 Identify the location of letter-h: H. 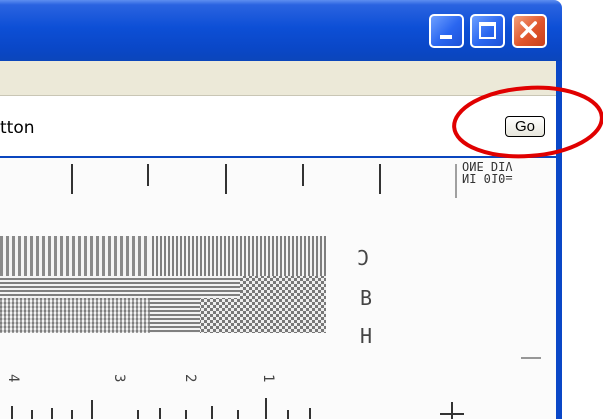
(366, 336).